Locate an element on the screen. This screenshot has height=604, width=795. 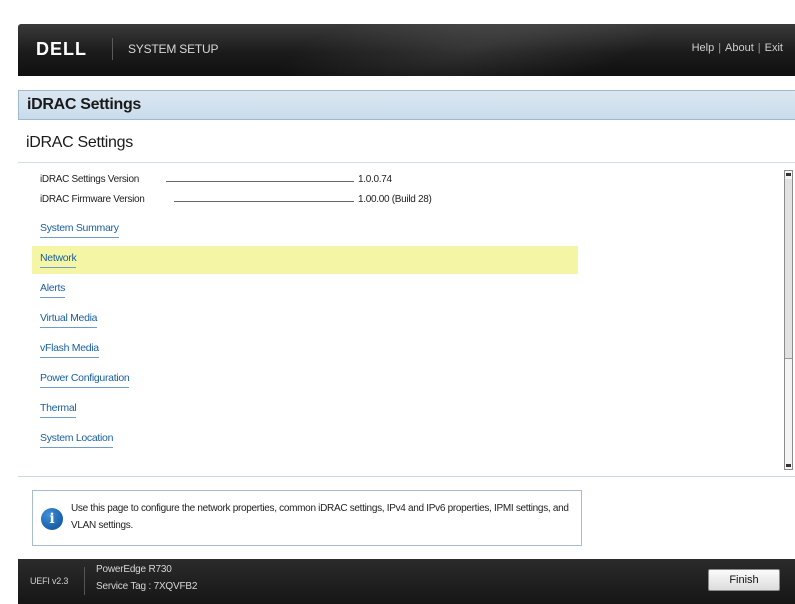
vertical-scrollbar is located at coordinates (788, 320).